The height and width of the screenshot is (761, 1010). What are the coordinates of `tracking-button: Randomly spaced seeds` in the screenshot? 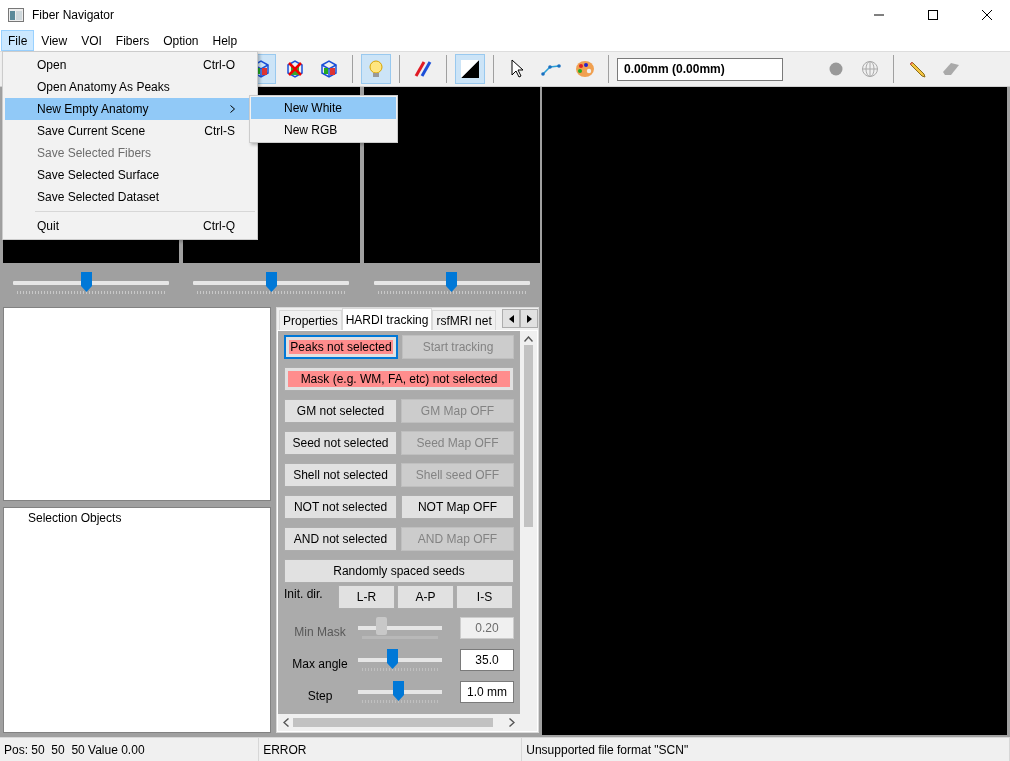 It's located at (399, 571).